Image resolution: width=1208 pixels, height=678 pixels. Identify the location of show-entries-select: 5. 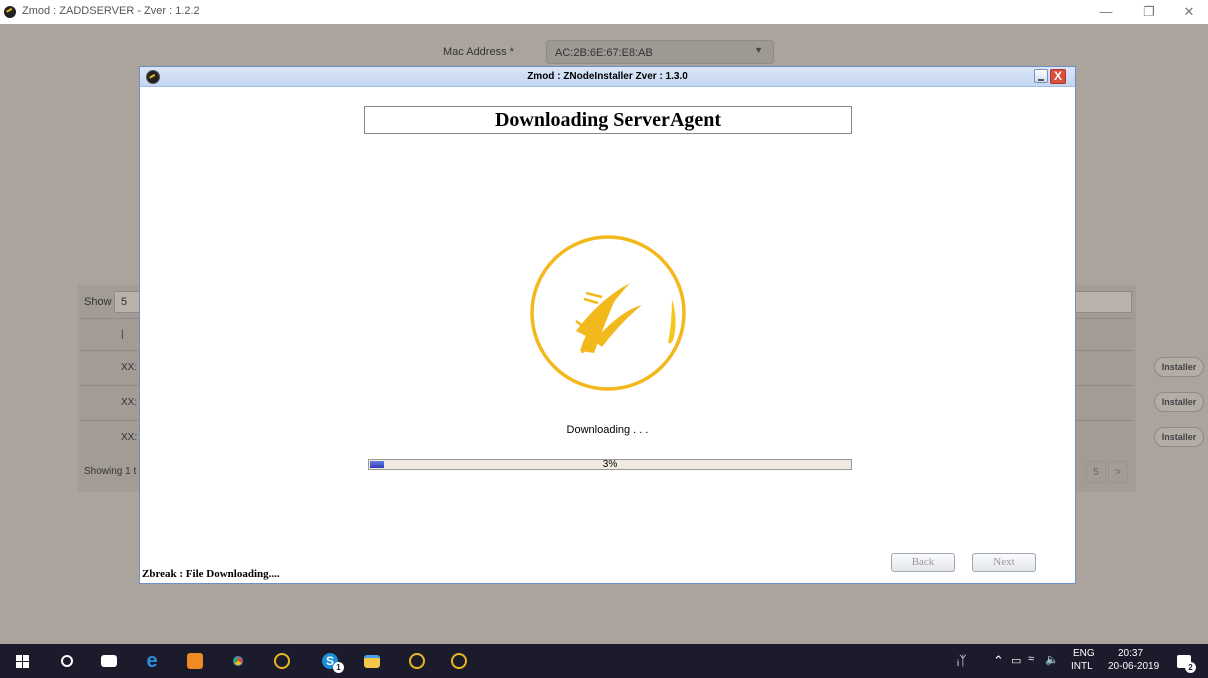
(128, 302).